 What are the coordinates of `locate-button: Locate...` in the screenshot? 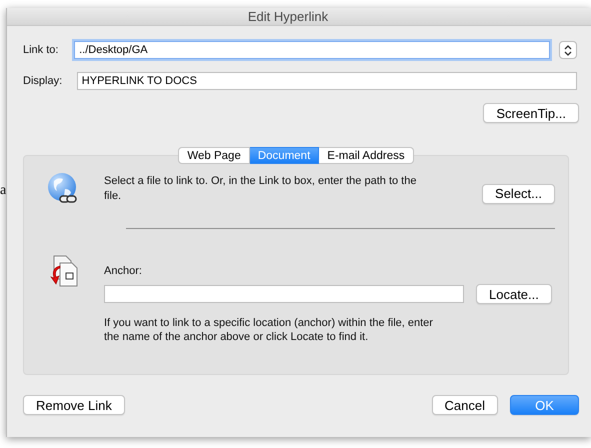 It's located at (514, 294).